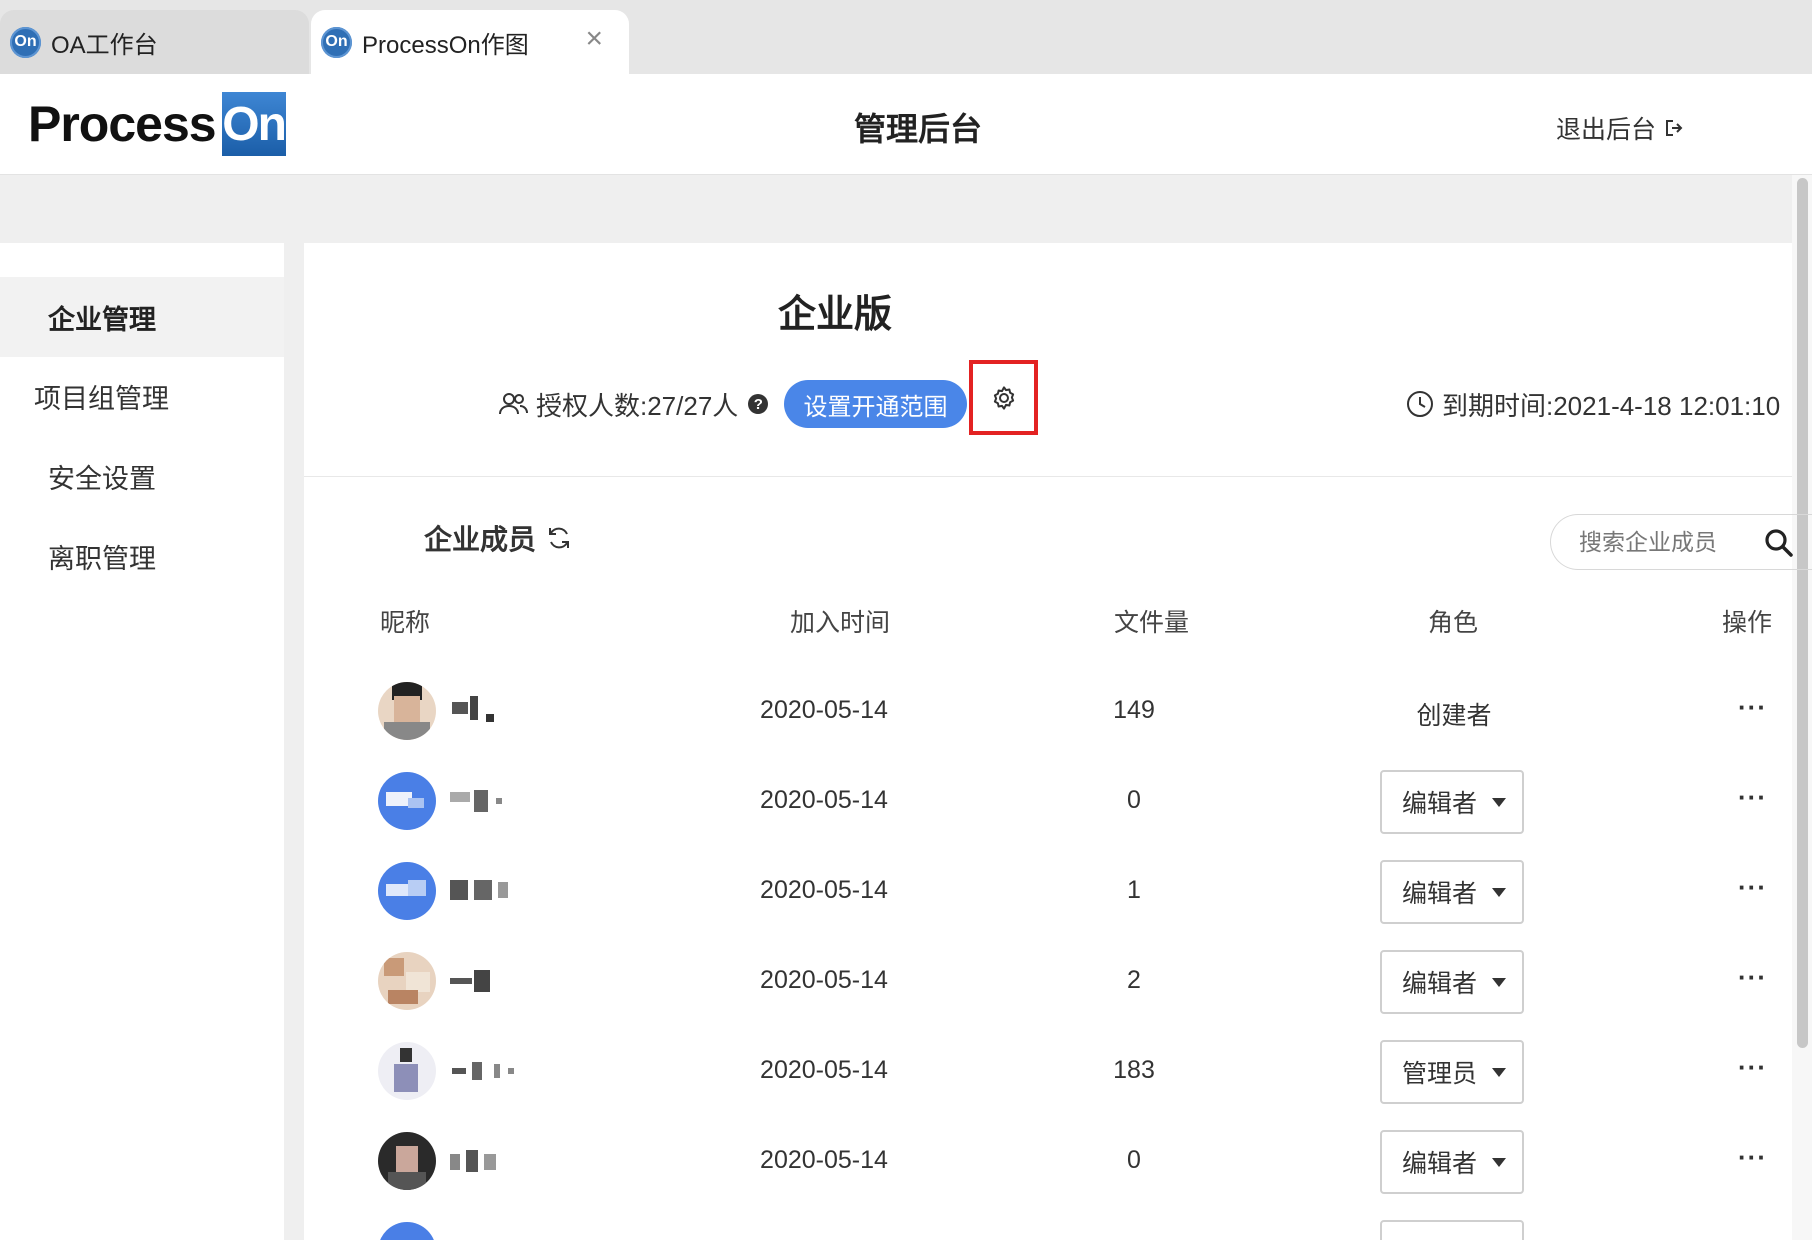 The height and width of the screenshot is (1240, 1812). What do you see at coordinates (1048, 1071) in the screenshot?
I see `table-row: 2020-05-14 183 管理员 ···` at bounding box center [1048, 1071].